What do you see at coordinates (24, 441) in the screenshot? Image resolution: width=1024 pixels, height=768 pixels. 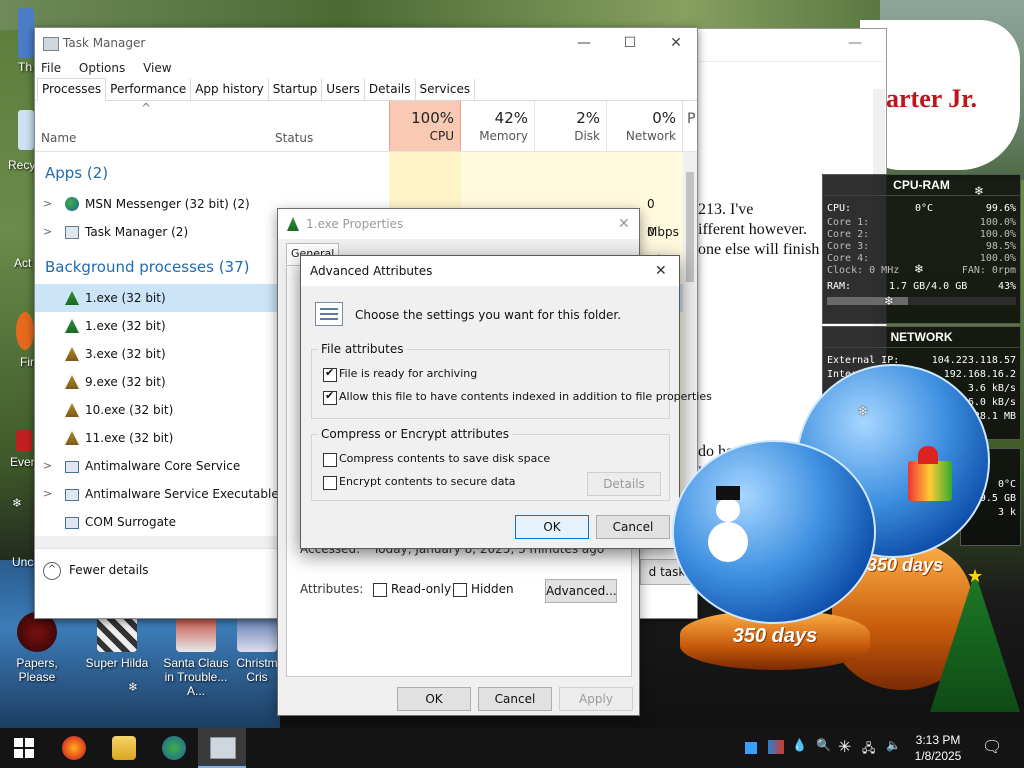 I see `desktop-icon-ever` at bounding box center [24, 441].